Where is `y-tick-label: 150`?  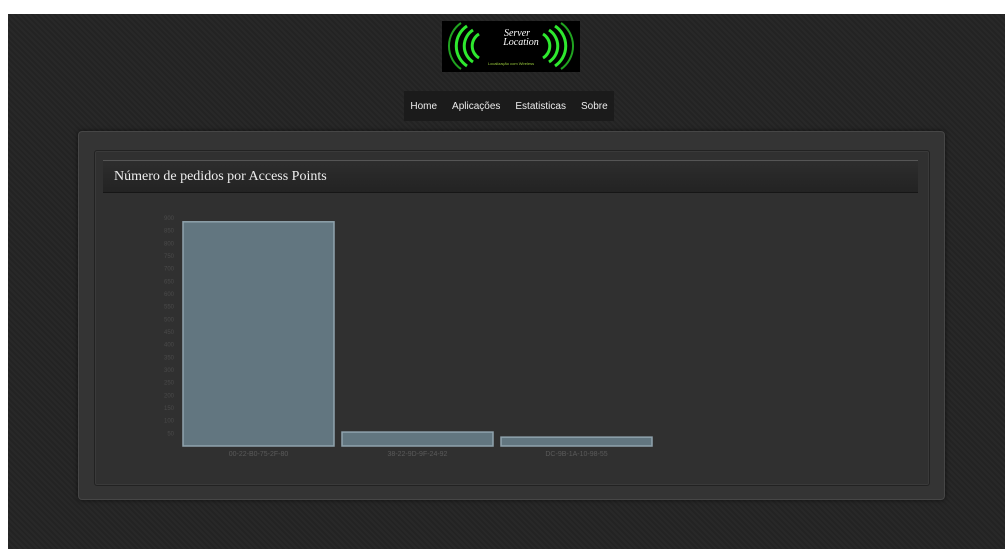 y-tick-label: 150 is located at coordinates (169, 409).